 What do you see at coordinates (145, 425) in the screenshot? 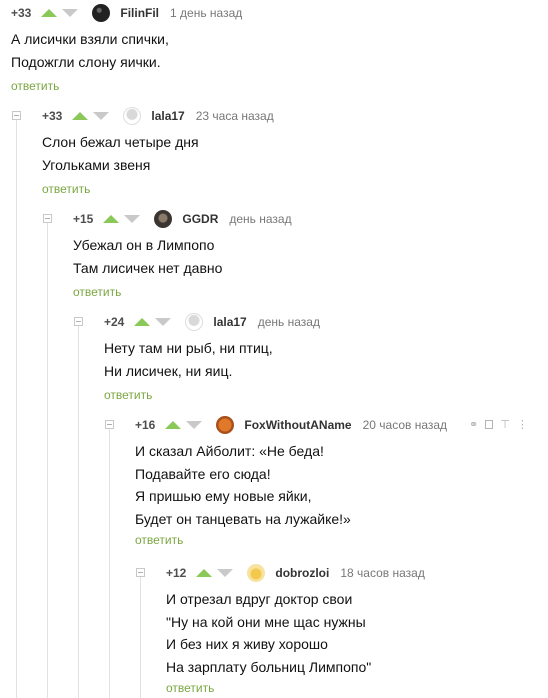
I see `comment-rating: +16` at bounding box center [145, 425].